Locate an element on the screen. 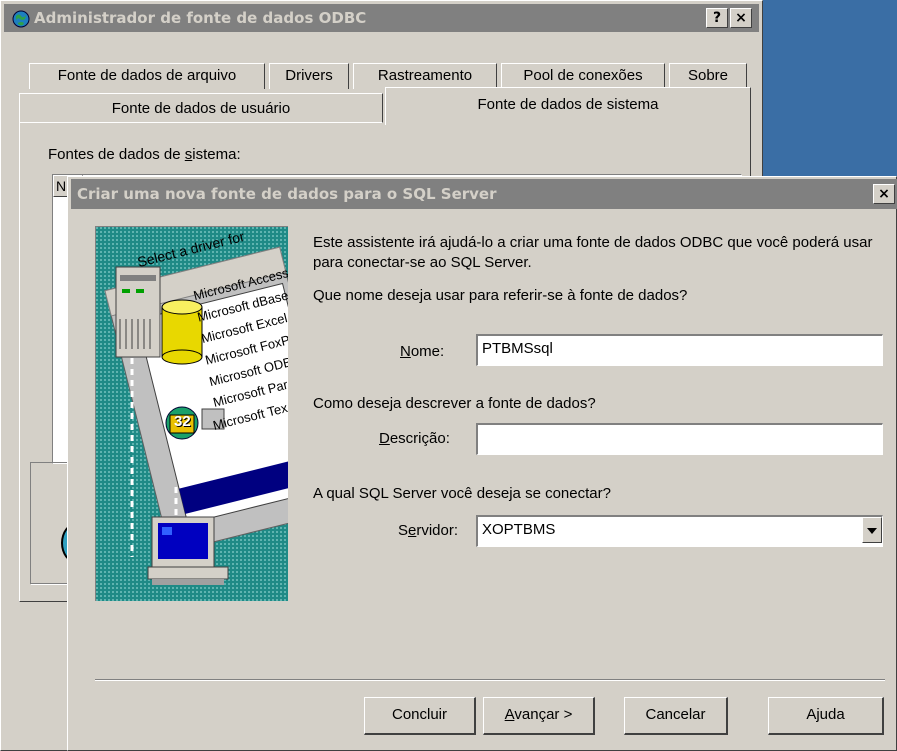  tab-fonte-dados-arquivo: Fonte de dados de arquivo is located at coordinates (147, 76).